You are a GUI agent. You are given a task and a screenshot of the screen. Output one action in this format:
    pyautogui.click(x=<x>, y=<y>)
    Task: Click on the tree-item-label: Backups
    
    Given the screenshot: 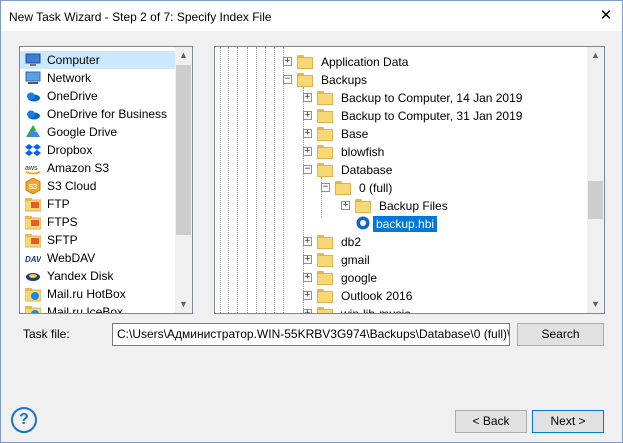 What is the action you would take?
    pyautogui.click(x=344, y=80)
    